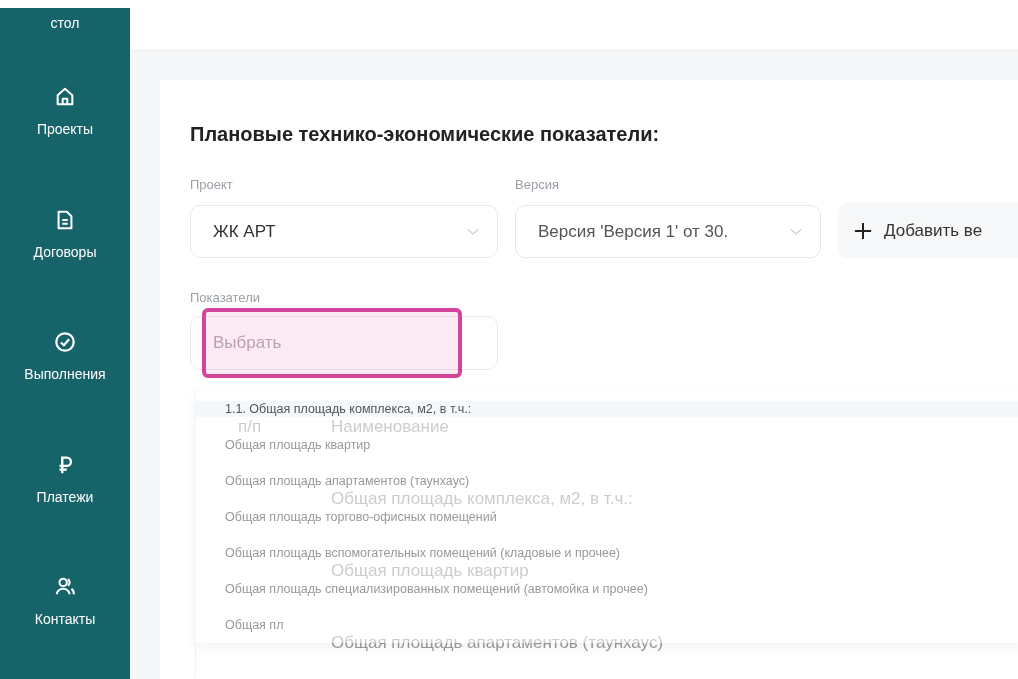 Image resolution: width=1018 pixels, height=679 pixels. What do you see at coordinates (344, 231) in the screenshot?
I see `select-field: ЖК АРТ` at bounding box center [344, 231].